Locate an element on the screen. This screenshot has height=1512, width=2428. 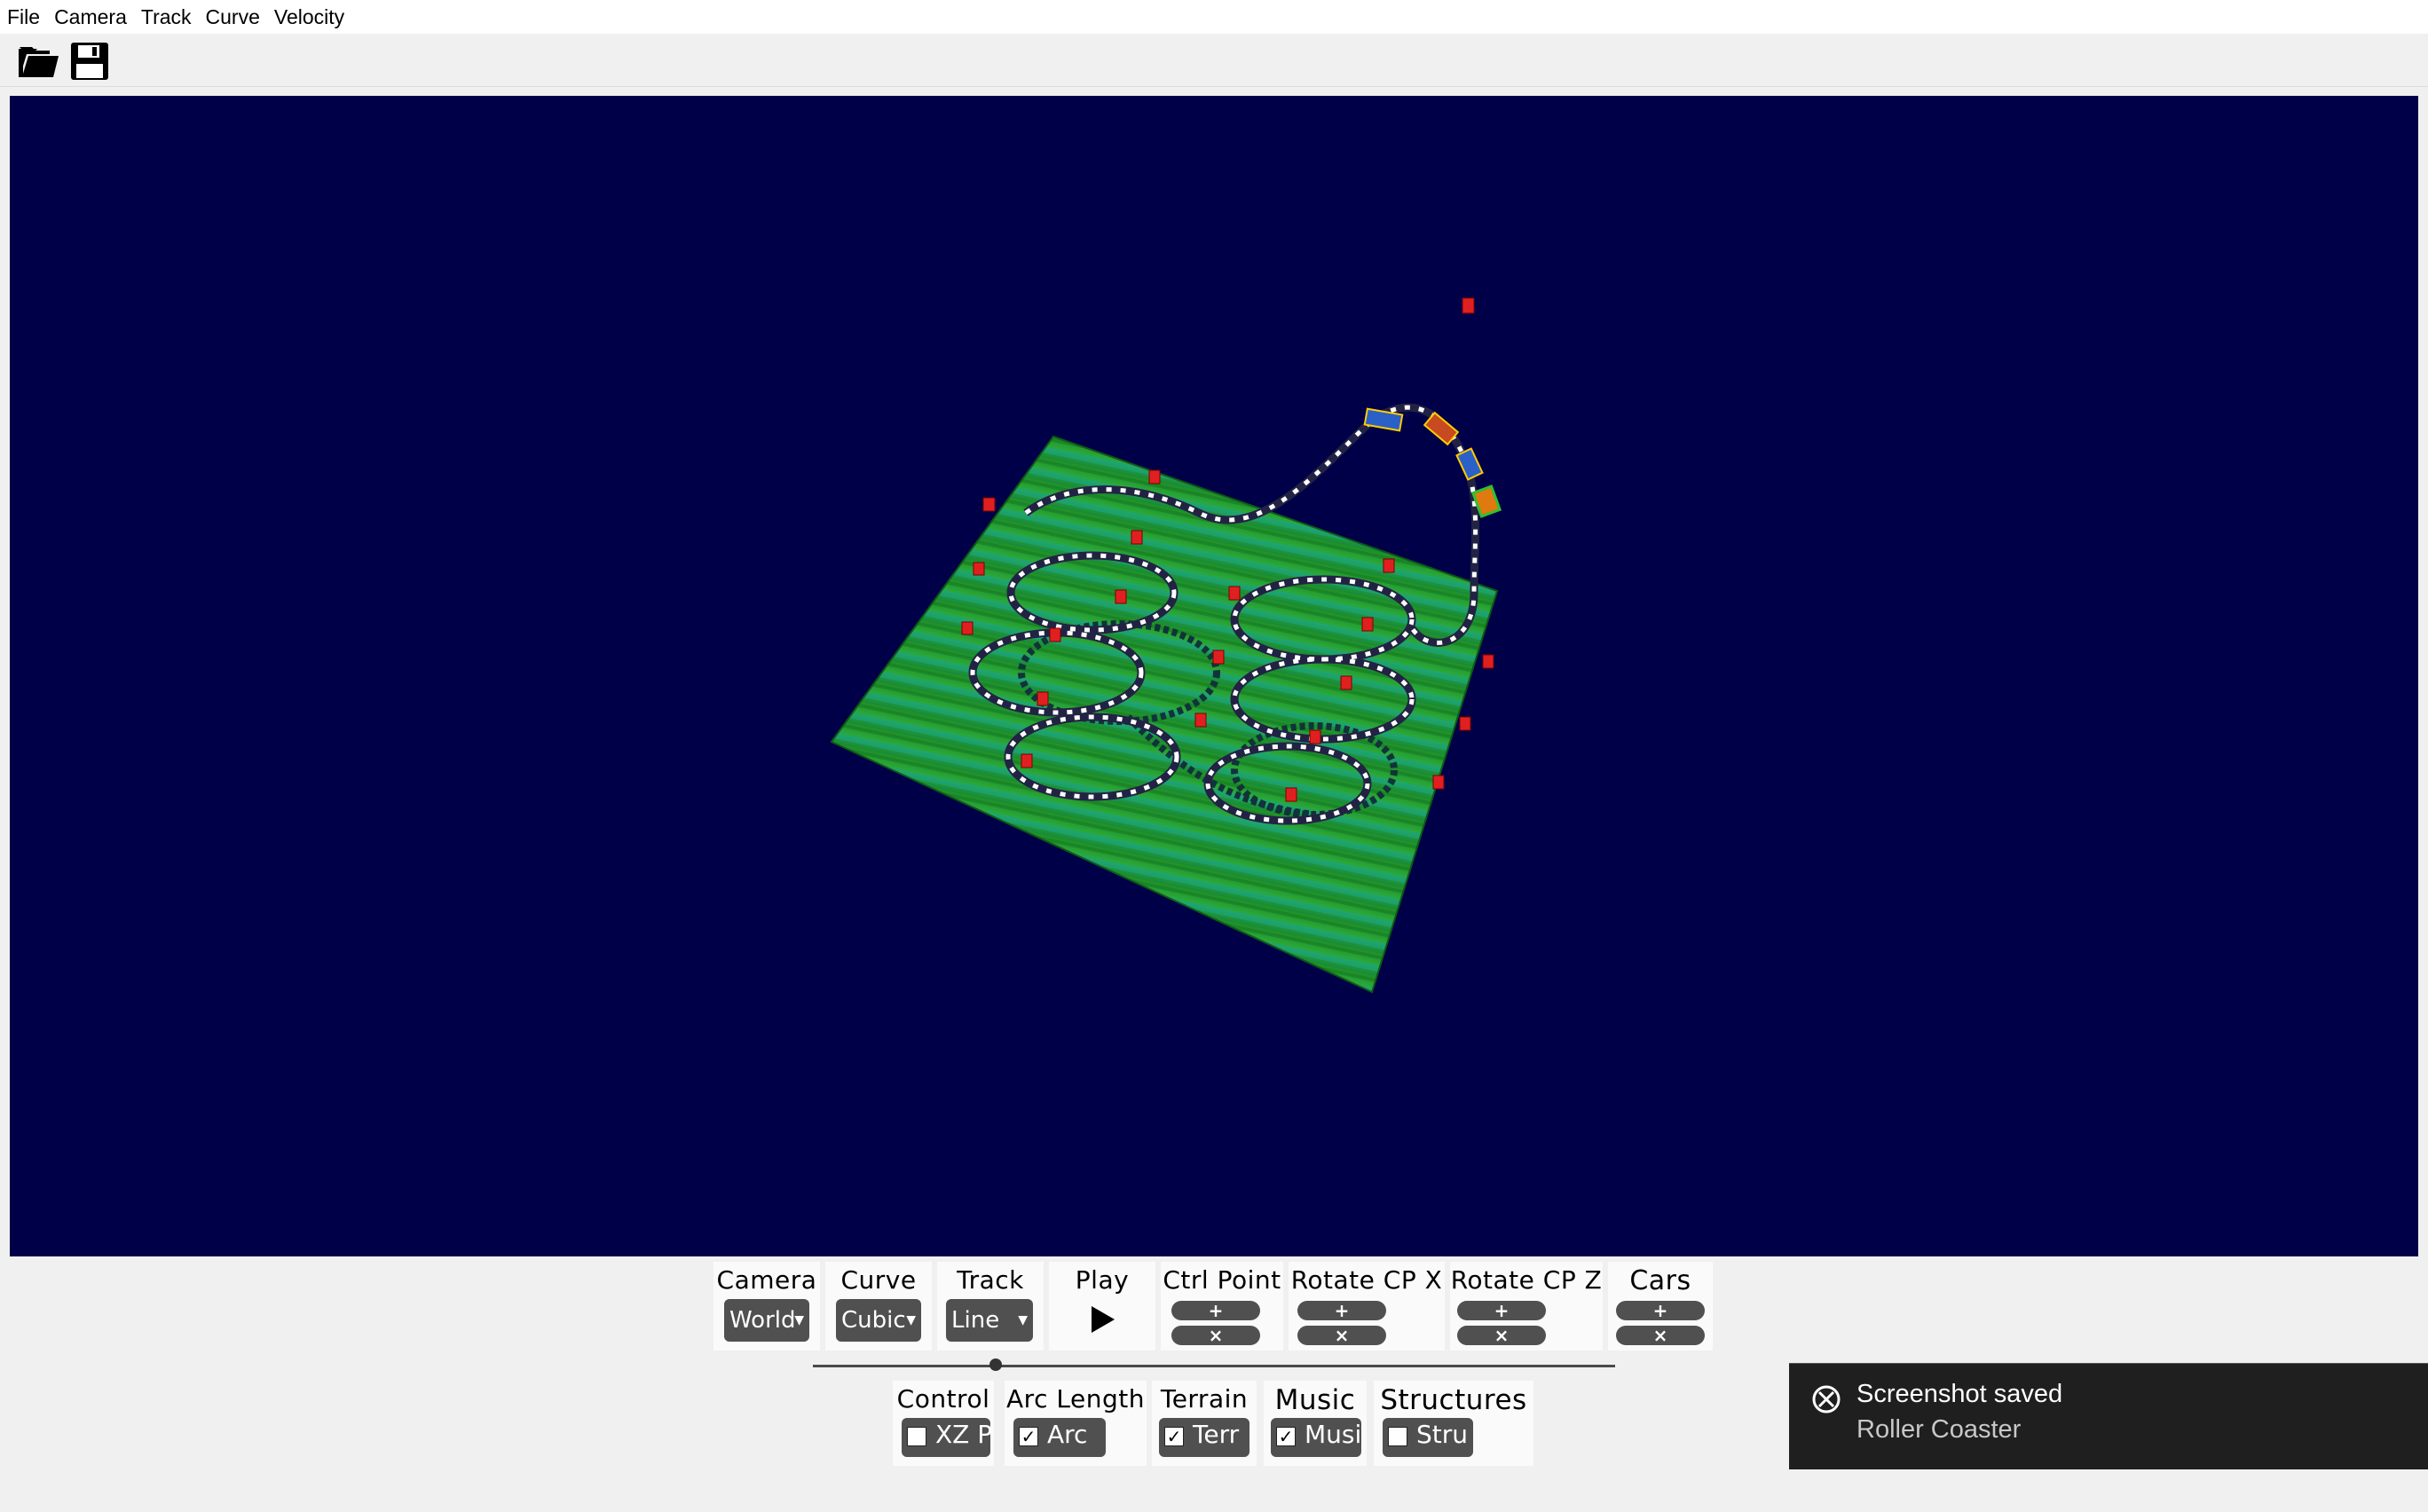
camera-group: Camera World ▼ is located at coordinates (766, 1306).